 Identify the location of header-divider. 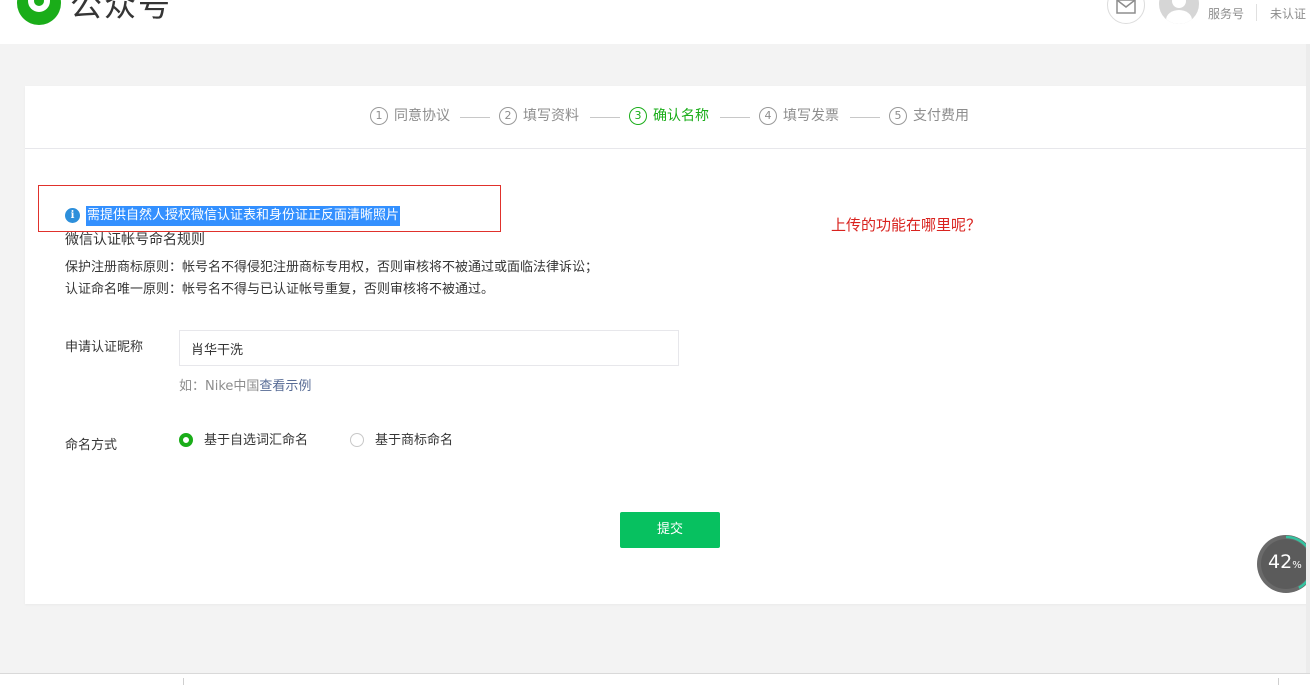
(1256, 12).